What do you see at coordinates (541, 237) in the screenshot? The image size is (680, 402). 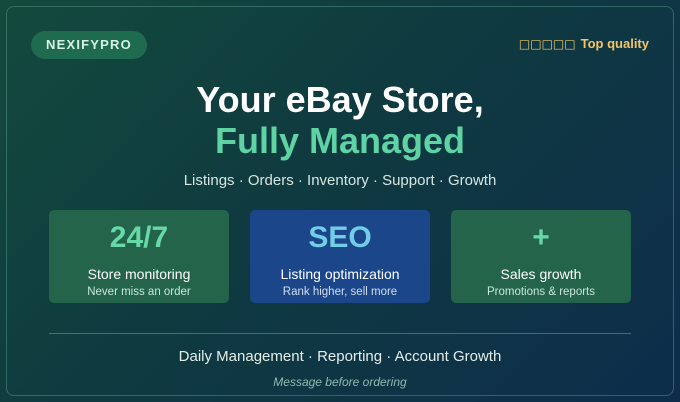 I see `plus-icon: +` at bounding box center [541, 237].